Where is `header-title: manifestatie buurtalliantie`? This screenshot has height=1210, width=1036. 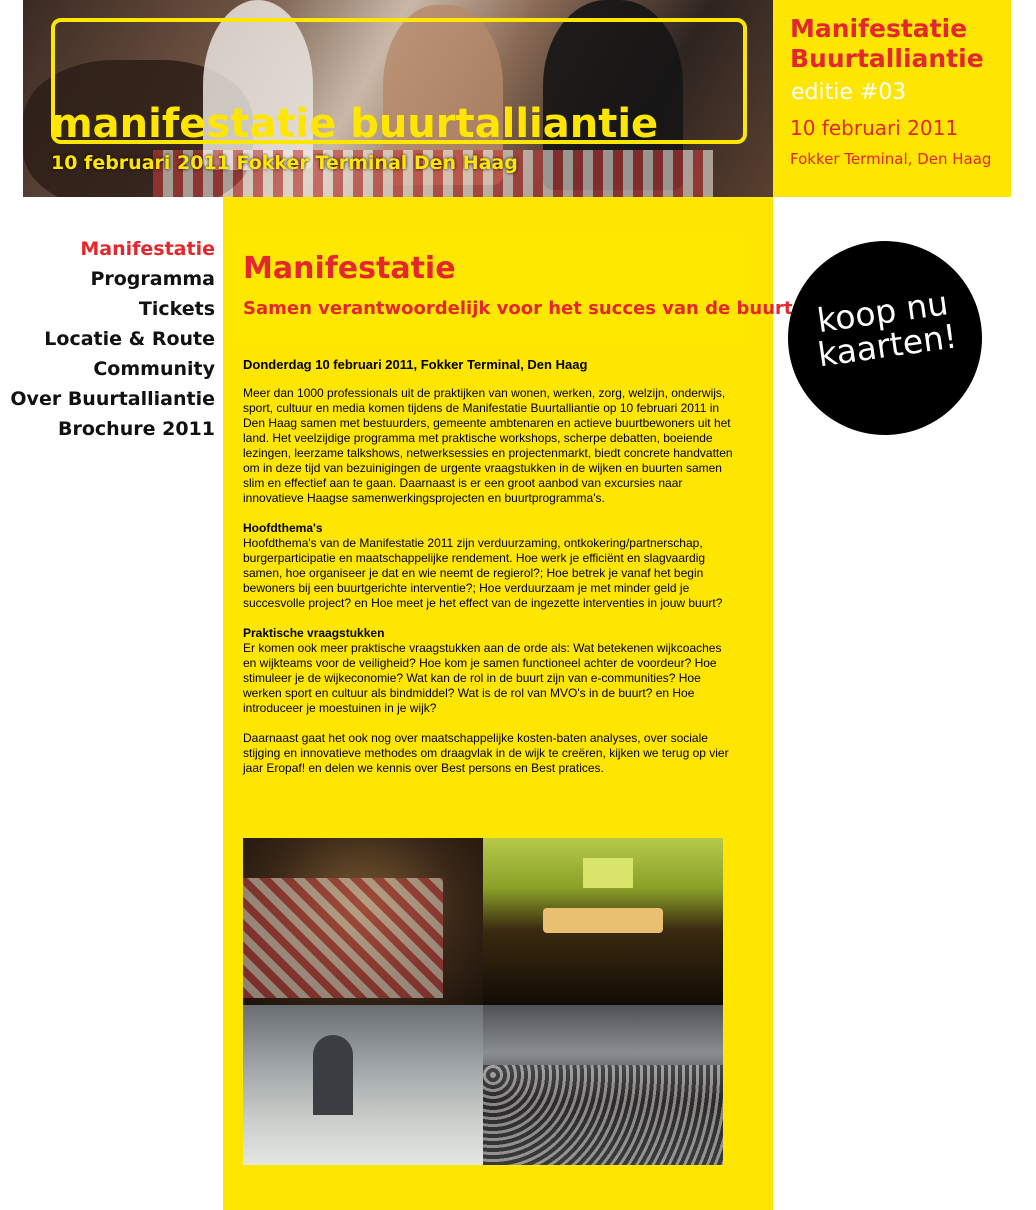 header-title: manifestatie buurtalliantie is located at coordinates (355, 124).